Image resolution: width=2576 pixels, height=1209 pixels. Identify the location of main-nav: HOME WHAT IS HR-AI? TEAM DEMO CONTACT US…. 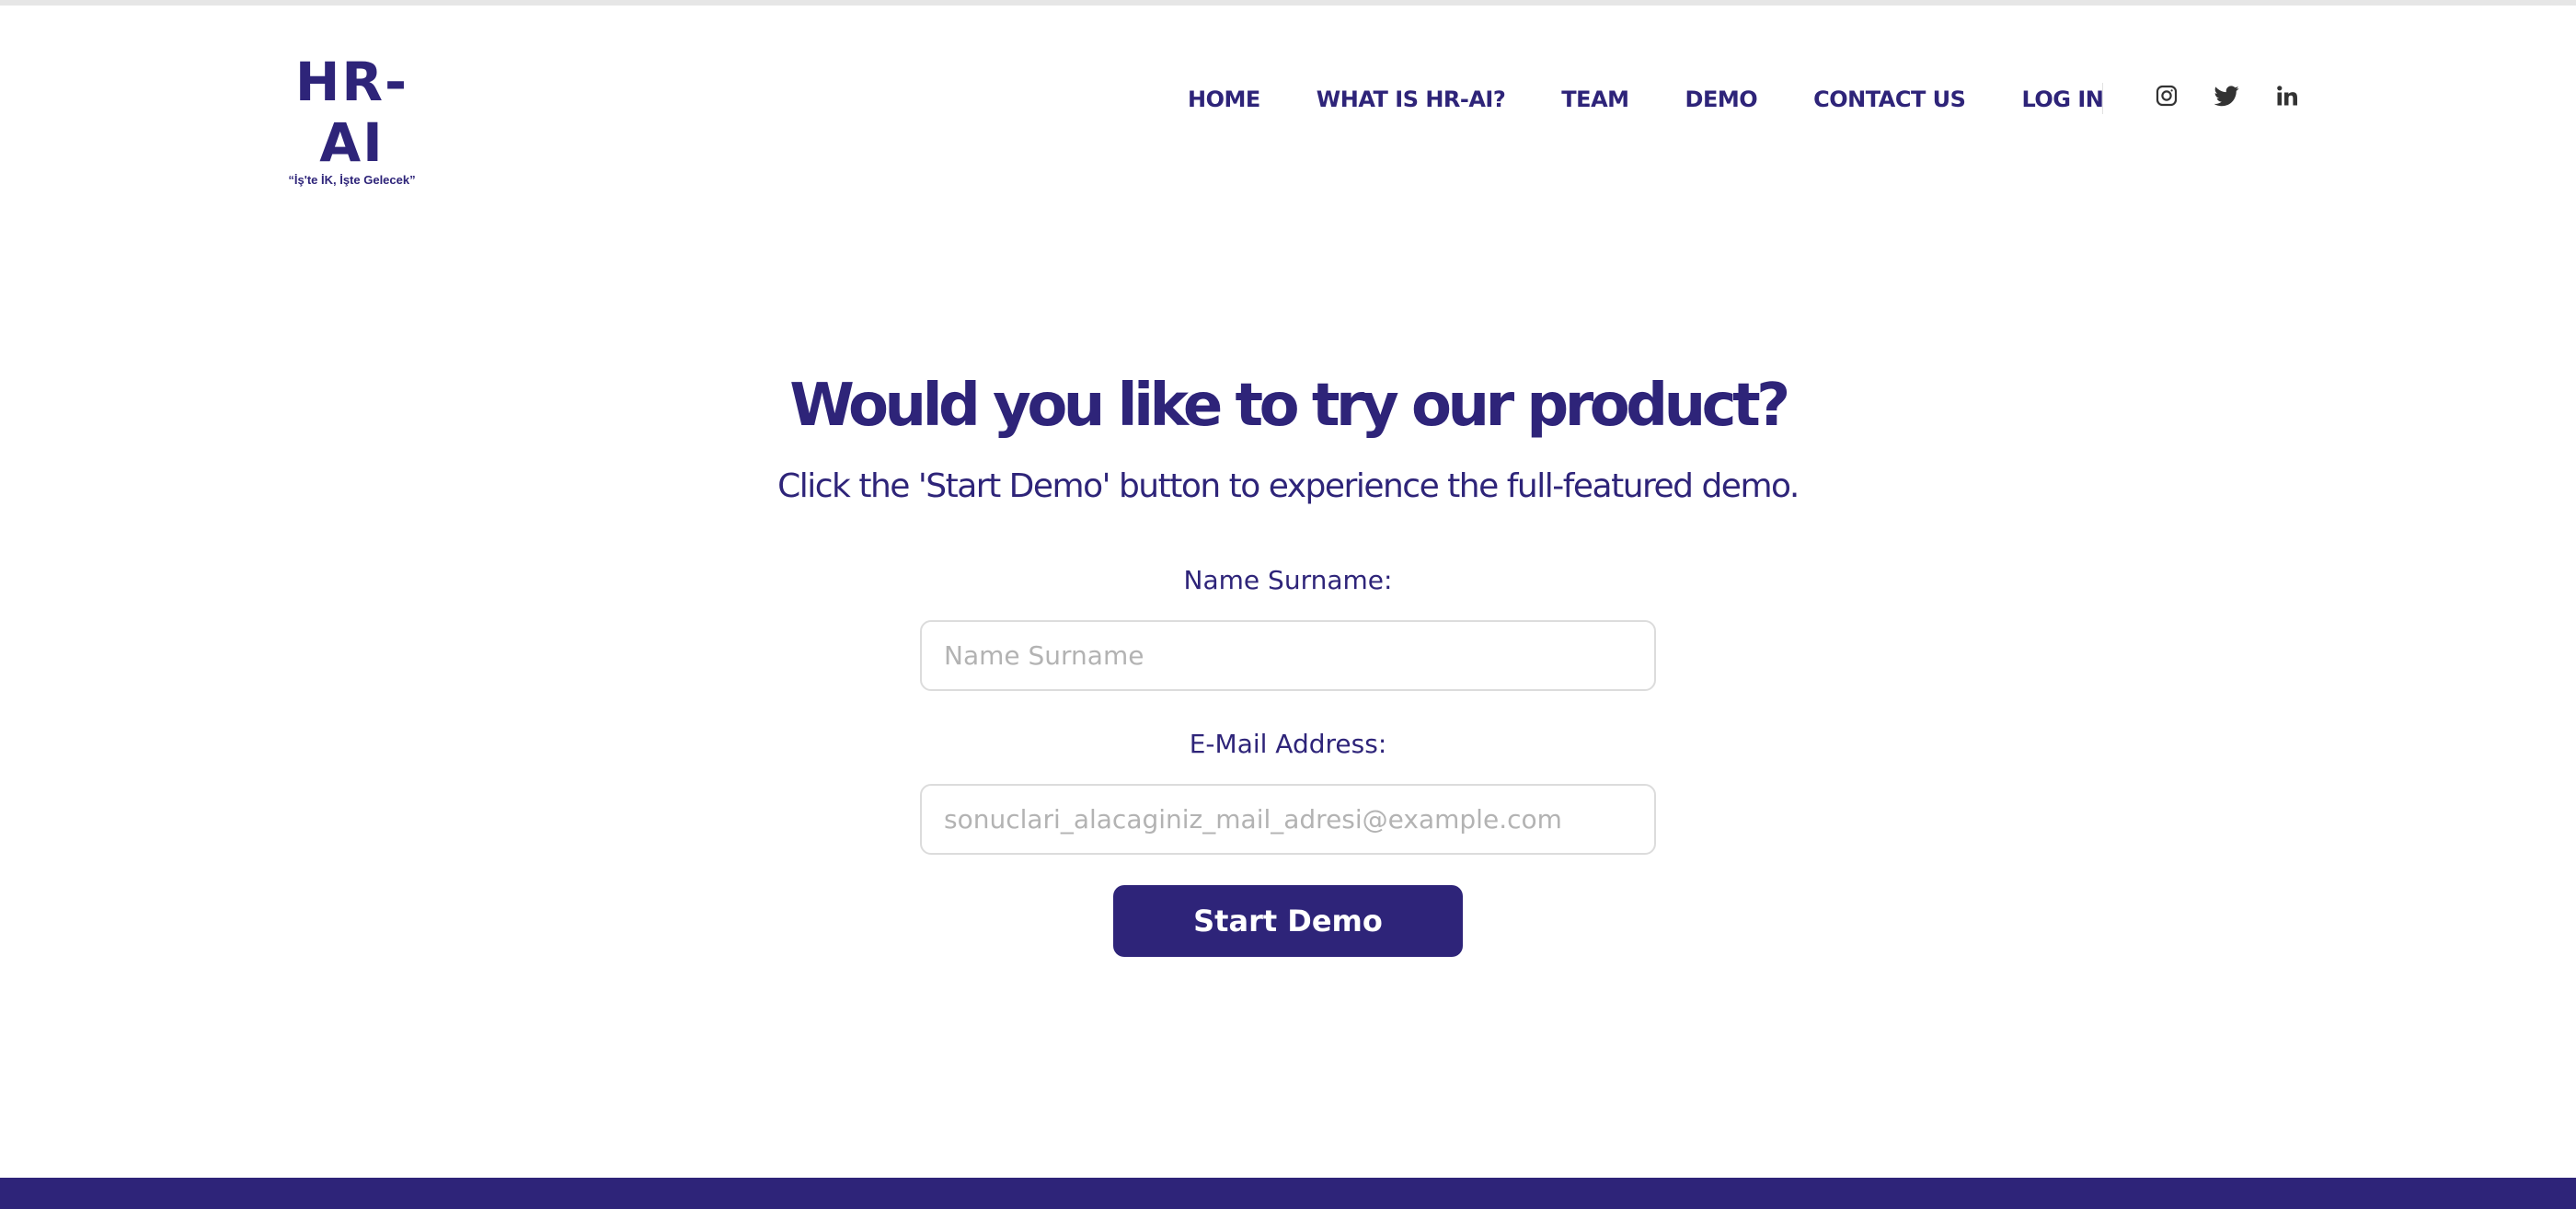
(1646, 99).